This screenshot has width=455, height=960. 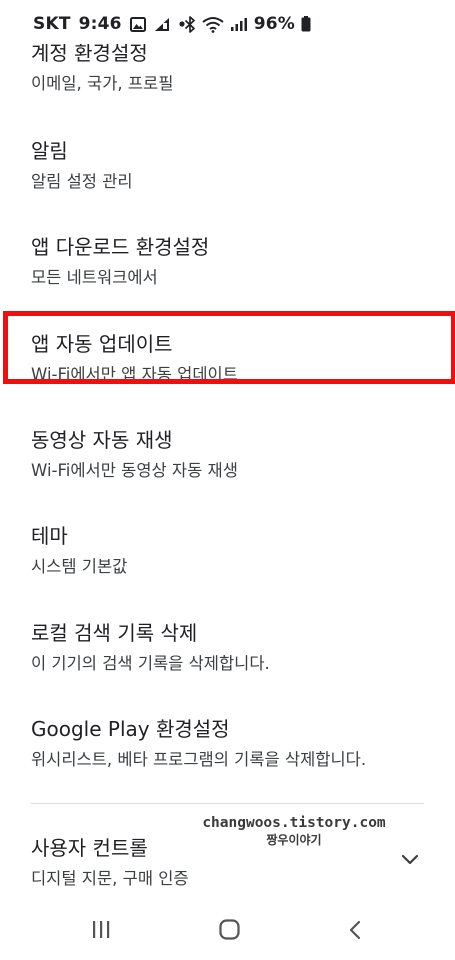 What do you see at coordinates (150, 663) in the screenshot?
I see `setting-subtitle: 이 기기의 검색 기록을 삭제합니다.` at bounding box center [150, 663].